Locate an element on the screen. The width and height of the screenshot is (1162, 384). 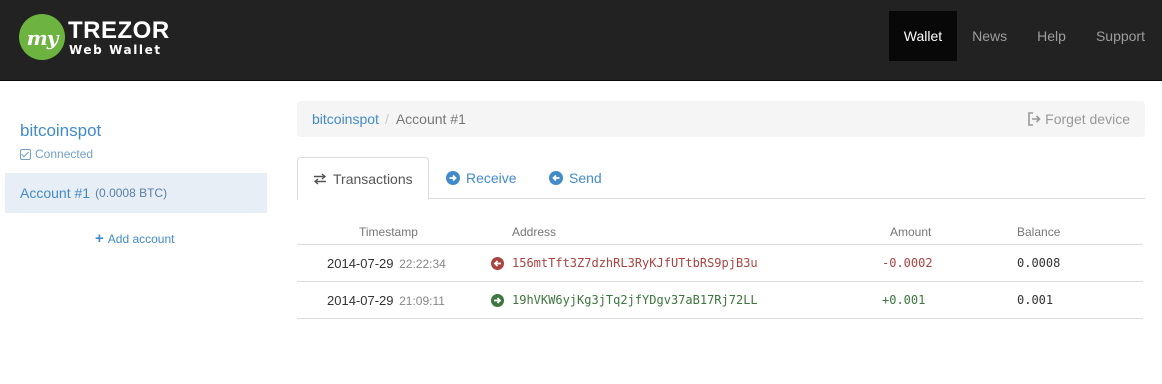
tx-balance: 0.0008 is located at coordinates (1039, 263).